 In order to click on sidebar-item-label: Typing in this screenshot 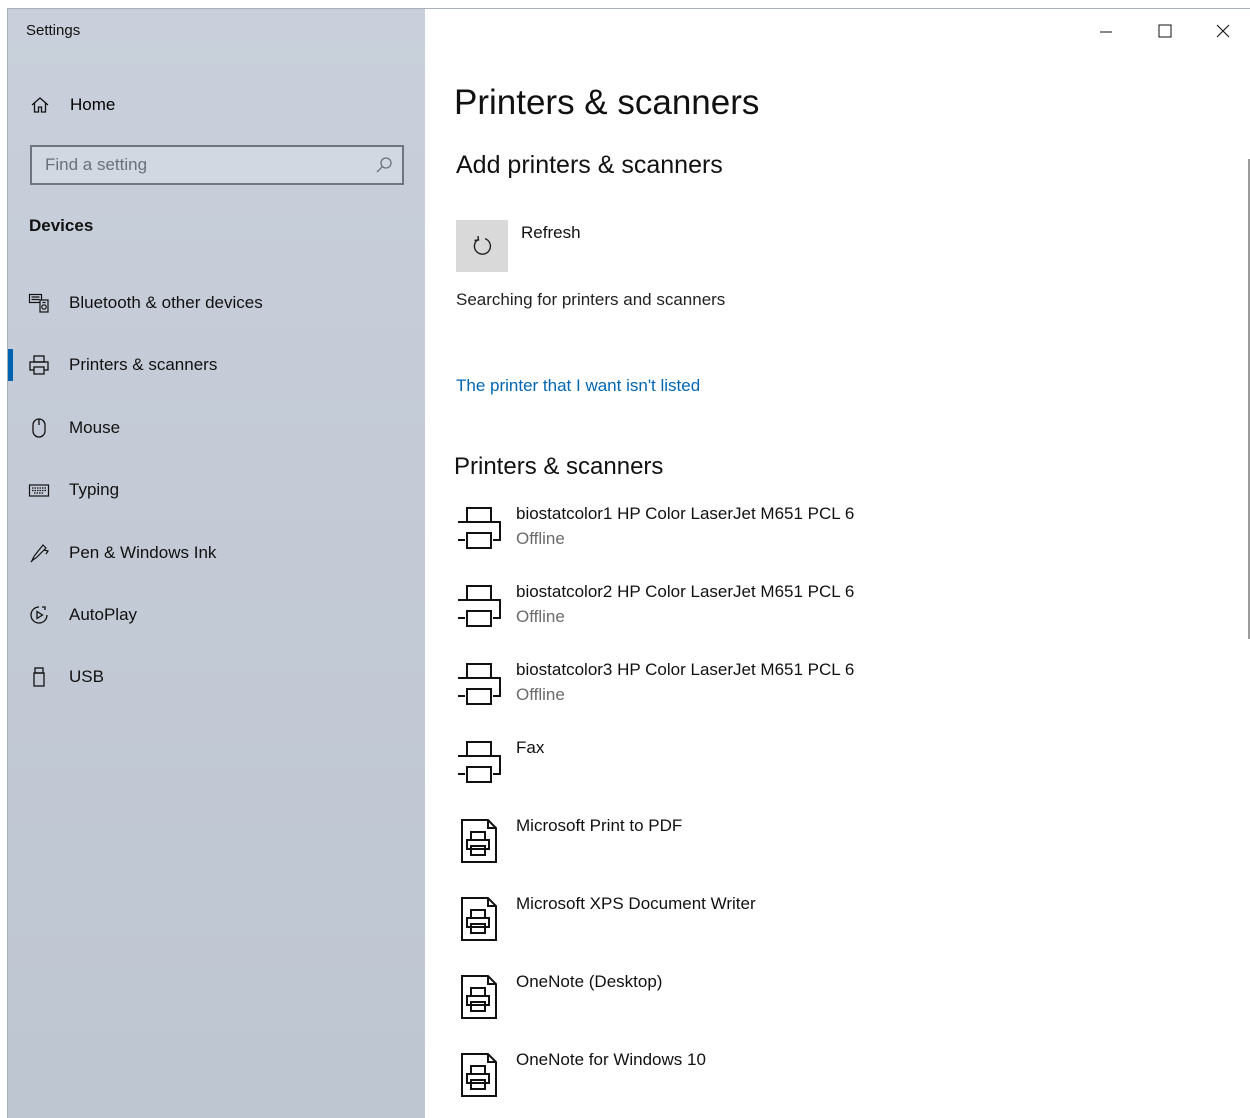, I will do `click(94, 489)`.